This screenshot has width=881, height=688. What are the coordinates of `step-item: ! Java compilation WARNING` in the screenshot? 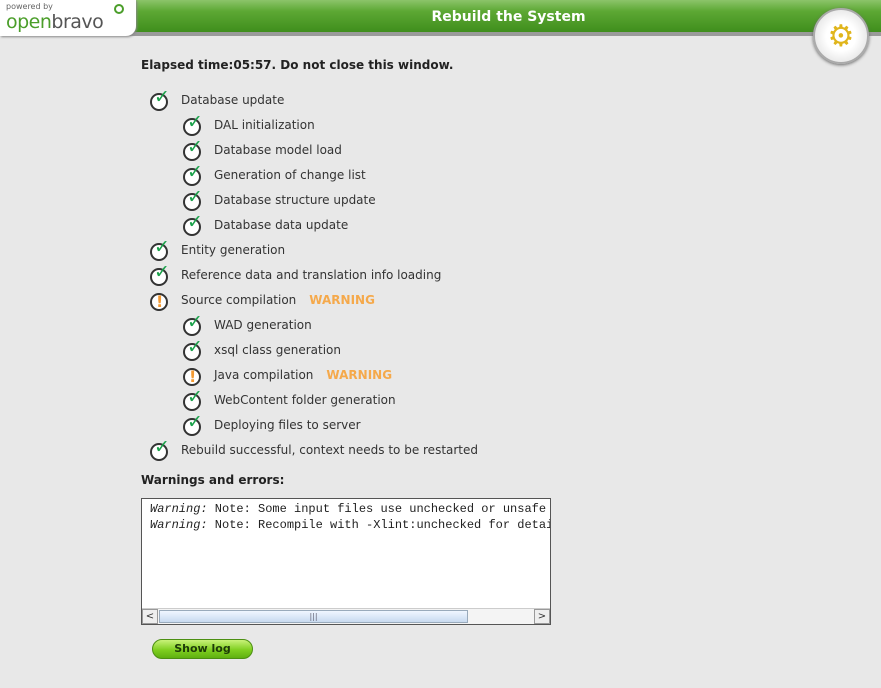 It's located at (287, 375).